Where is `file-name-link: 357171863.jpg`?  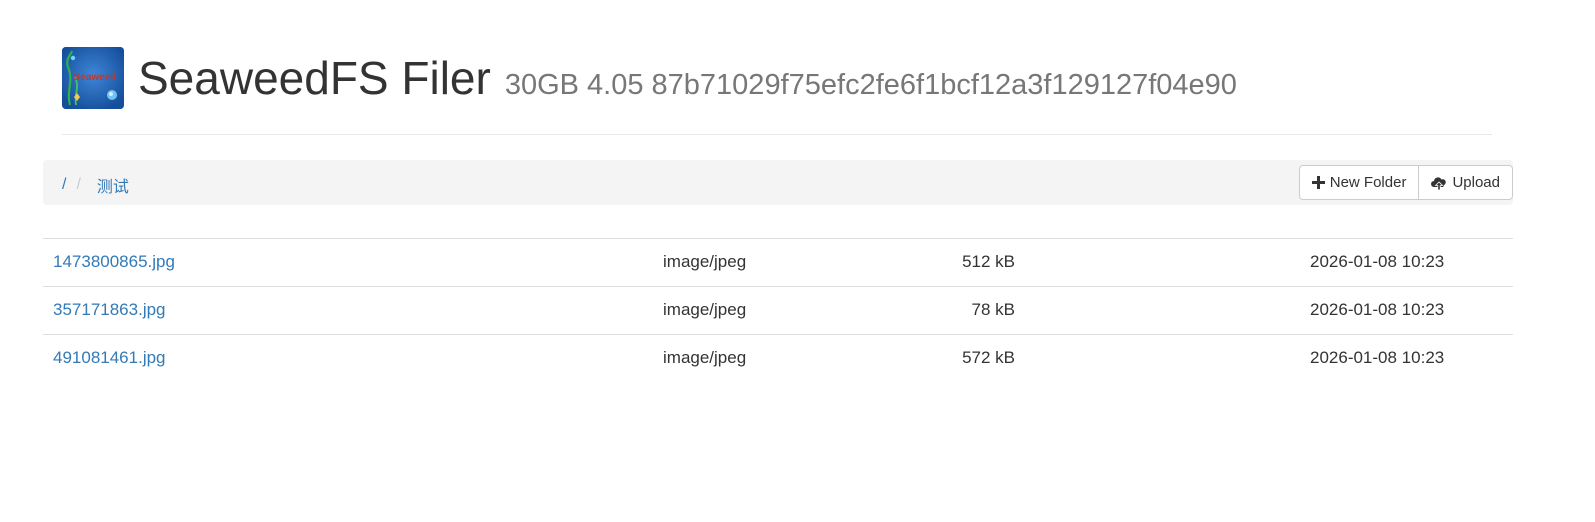 file-name-link: 357171863.jpg is located at coordinates (109, 310).